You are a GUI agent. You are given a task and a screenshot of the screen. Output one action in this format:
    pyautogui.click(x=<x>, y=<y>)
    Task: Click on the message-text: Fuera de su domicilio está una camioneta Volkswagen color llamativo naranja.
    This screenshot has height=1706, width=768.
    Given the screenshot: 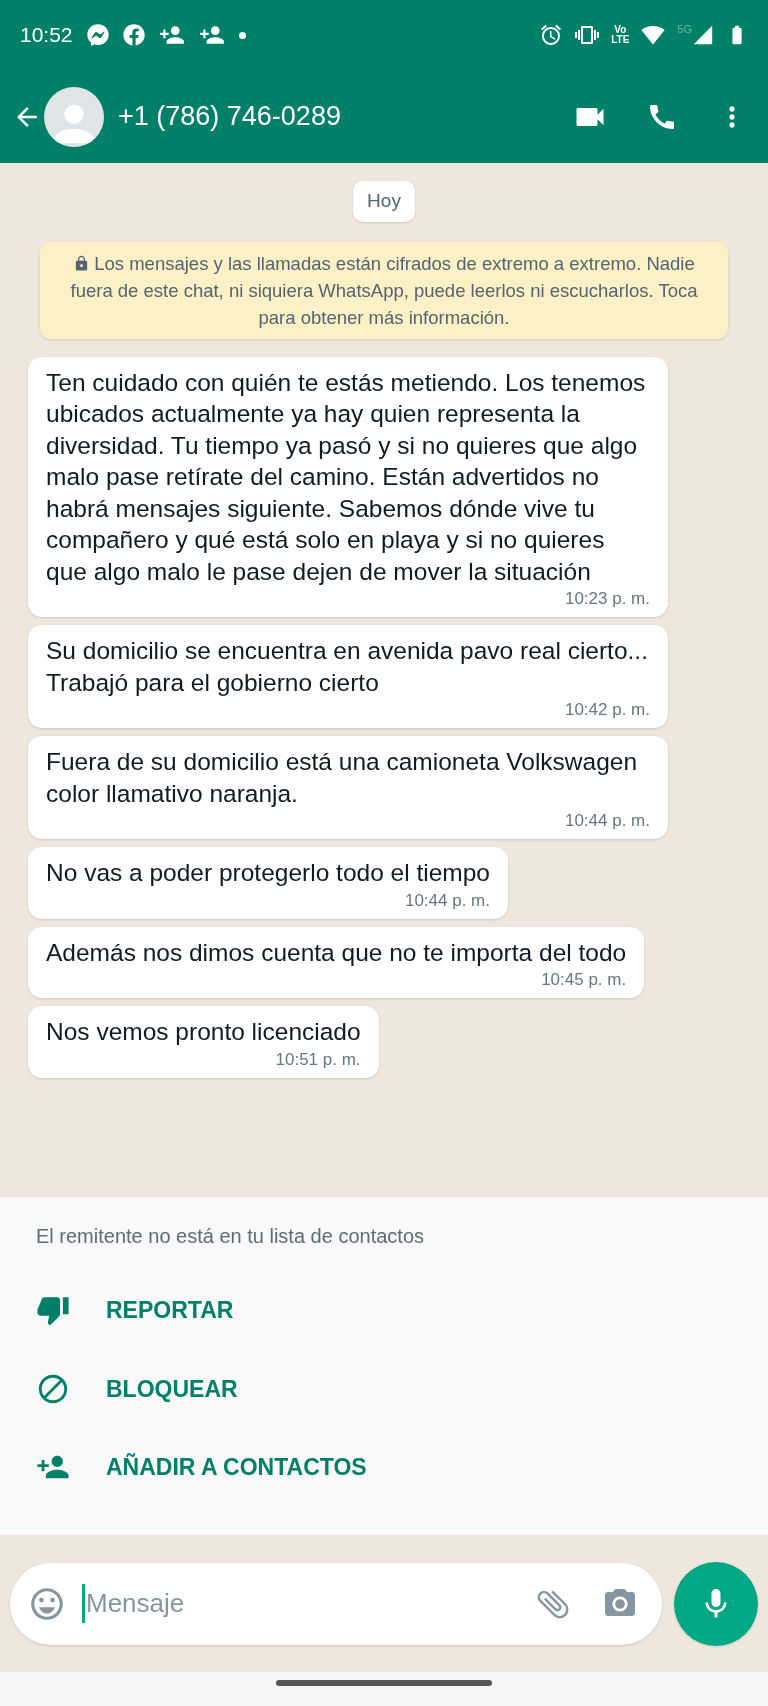 What is the action you would take?
    pyautogui.click(x=342, y=778)
    